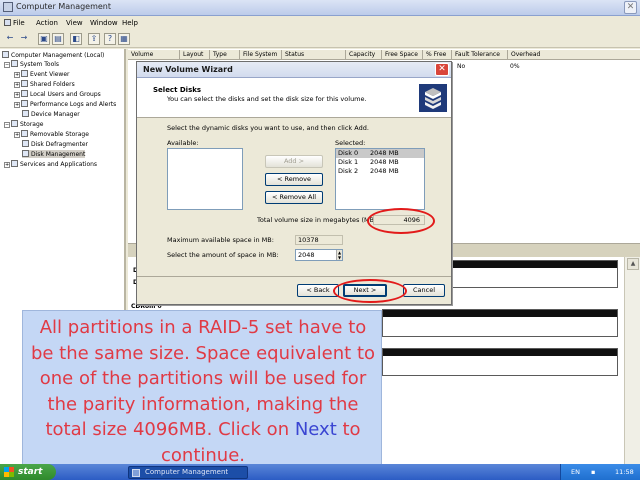  I want to click on console-icon, so click(7, 22).